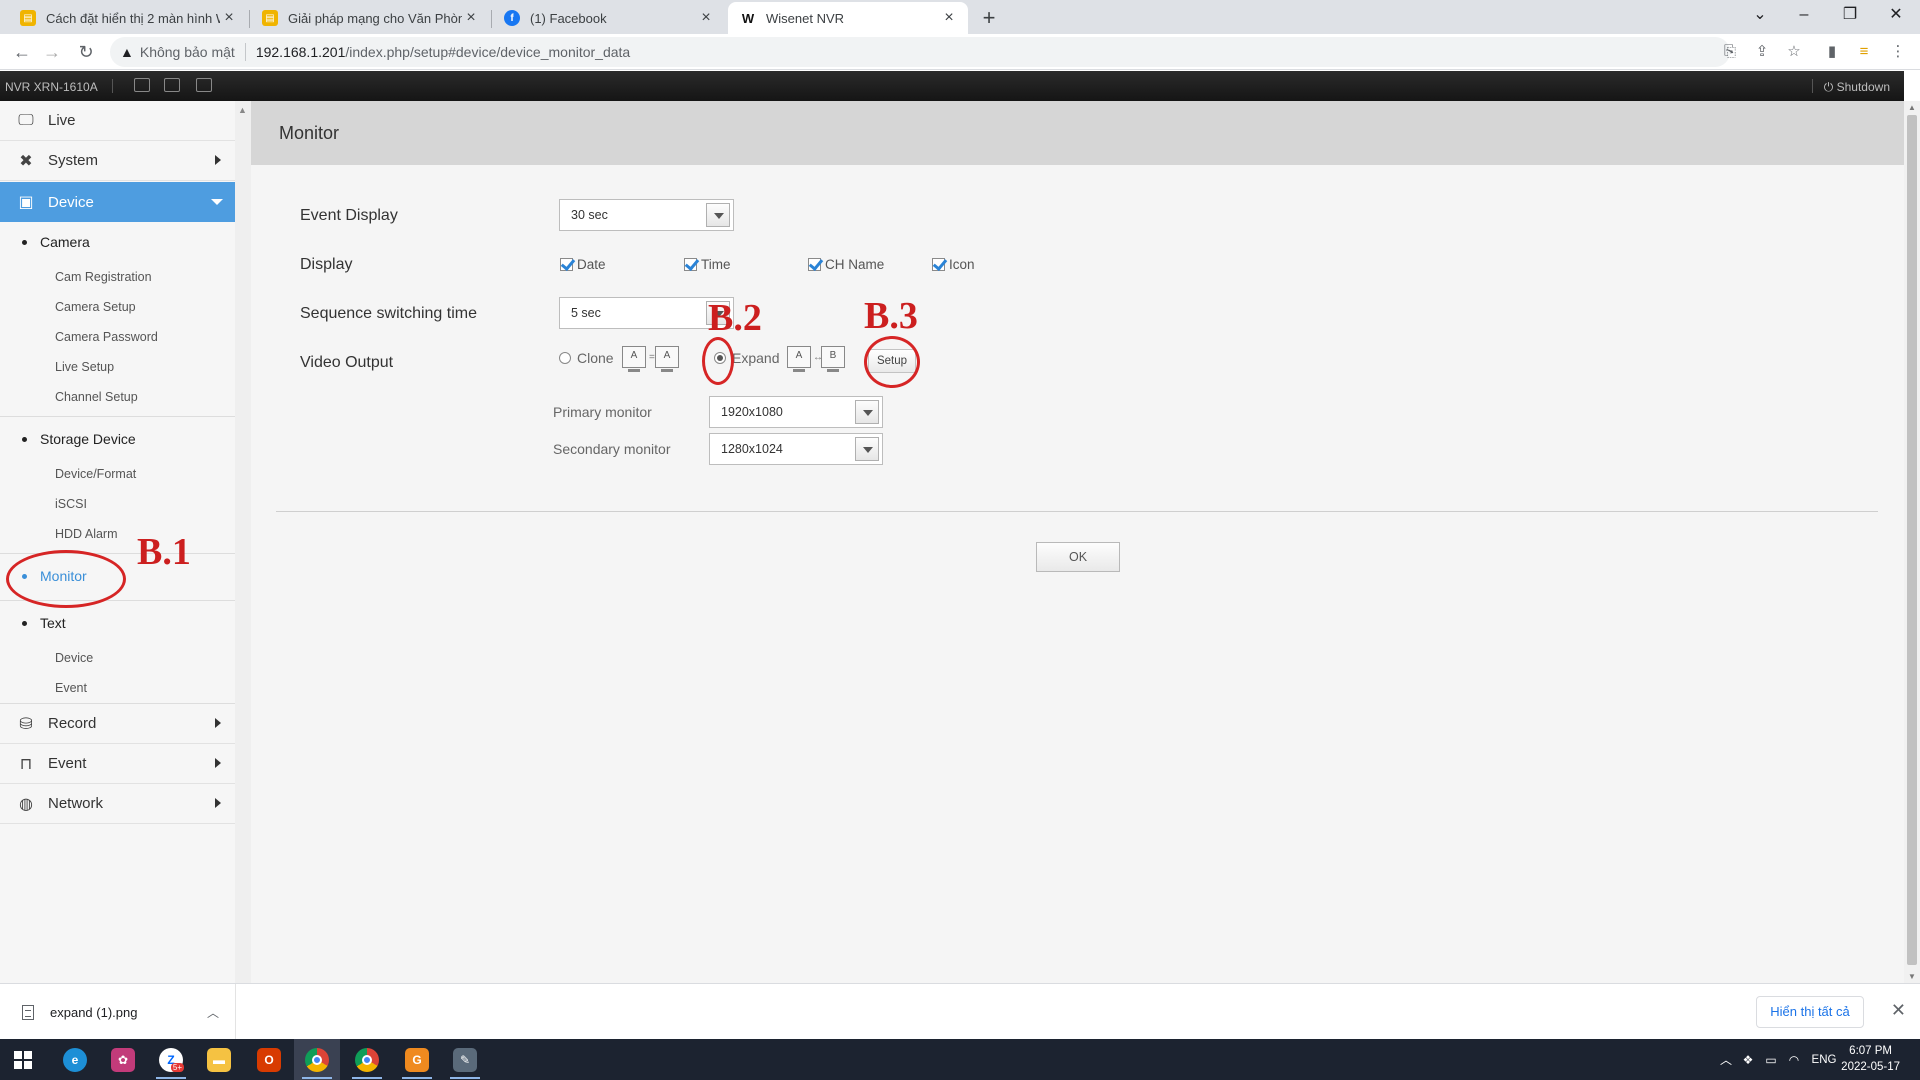  Describe the element at coordinates (103, 277) in the screenshot. I see `sidebar-item-cam-registration: Cam Registration` at that location.